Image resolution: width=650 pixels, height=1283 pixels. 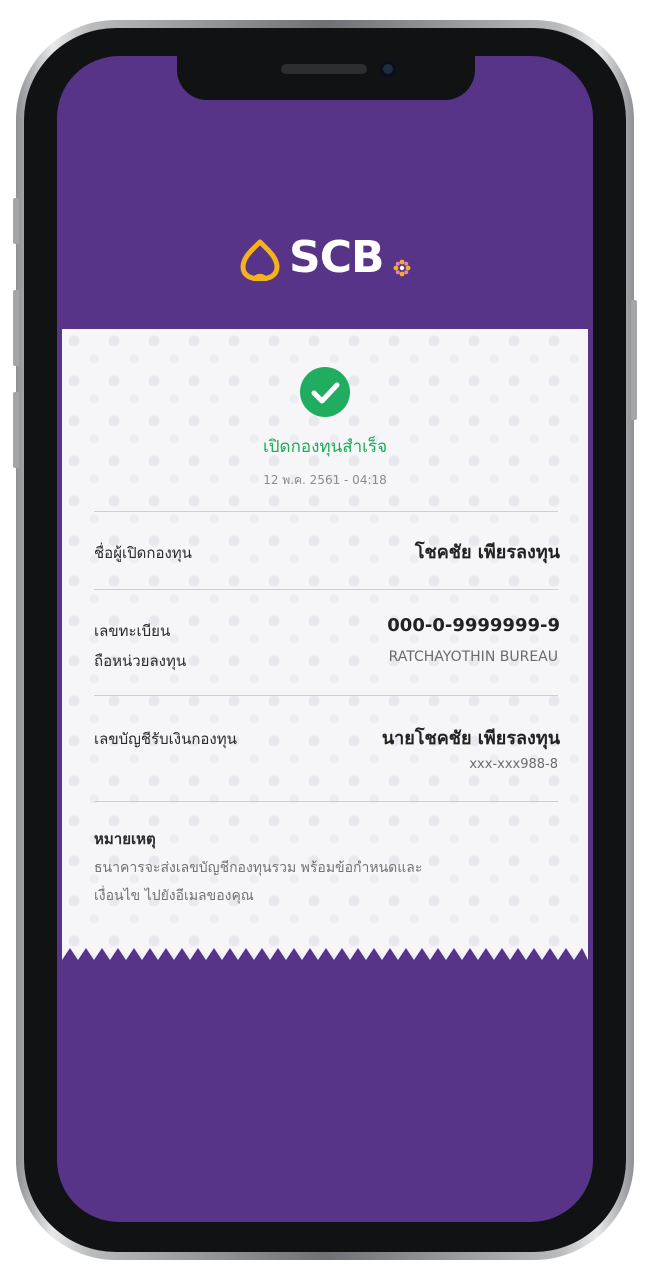 What do you see at coordinates (487, 552) in the screenshot?
I see `opener-name-value: โชคชัย เพียรลงทุน` at bounding box center [487, 552].